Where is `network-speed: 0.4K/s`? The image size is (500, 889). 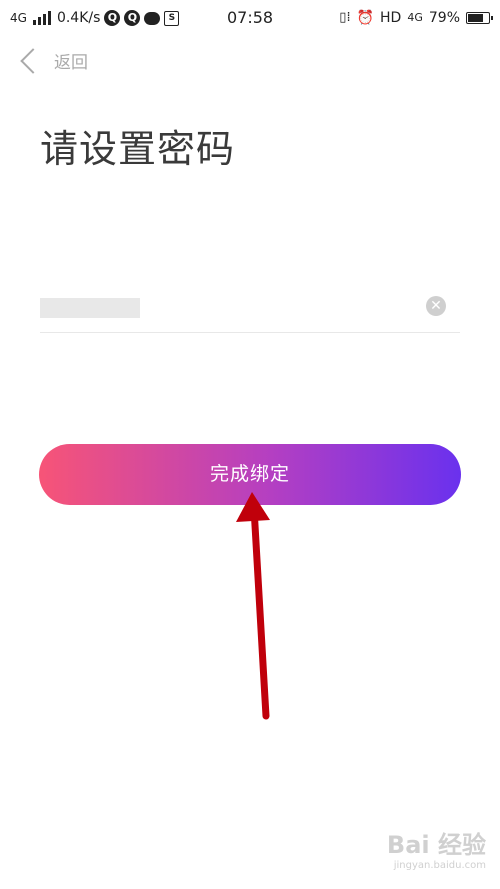 network-speed: 0.4K/s is located at coordinates (78, 18).